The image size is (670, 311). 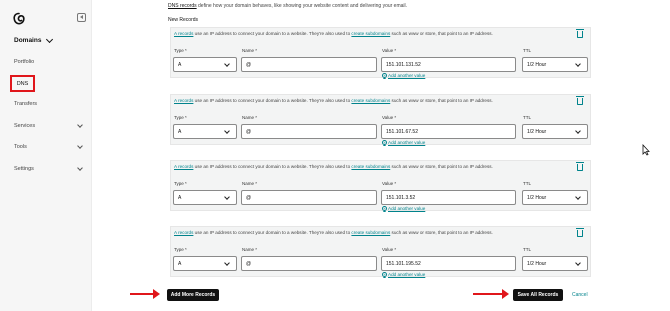 What do you see at coordinates (193, 295) in the screenshot?
I see `add-more-records-button: Add More Records` at bounding box center [193, 295].